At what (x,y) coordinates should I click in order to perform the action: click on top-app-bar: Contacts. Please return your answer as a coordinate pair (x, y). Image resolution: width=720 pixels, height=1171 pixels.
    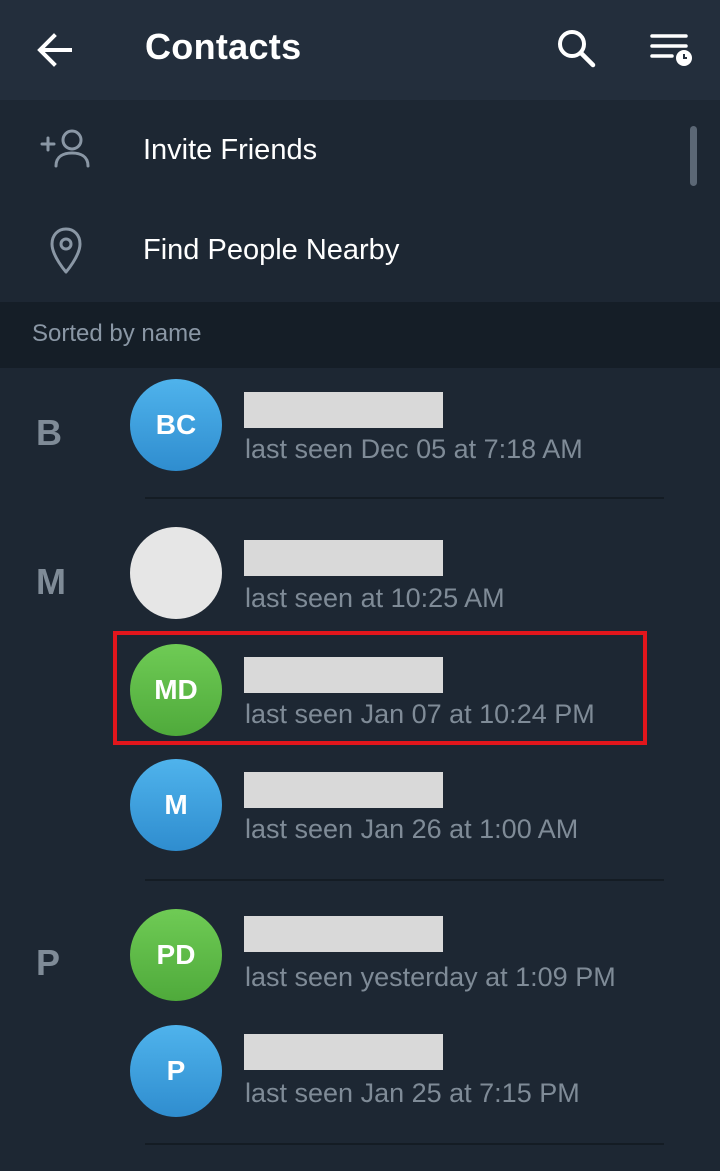
    Looking at the image, I should click on (360, 50).